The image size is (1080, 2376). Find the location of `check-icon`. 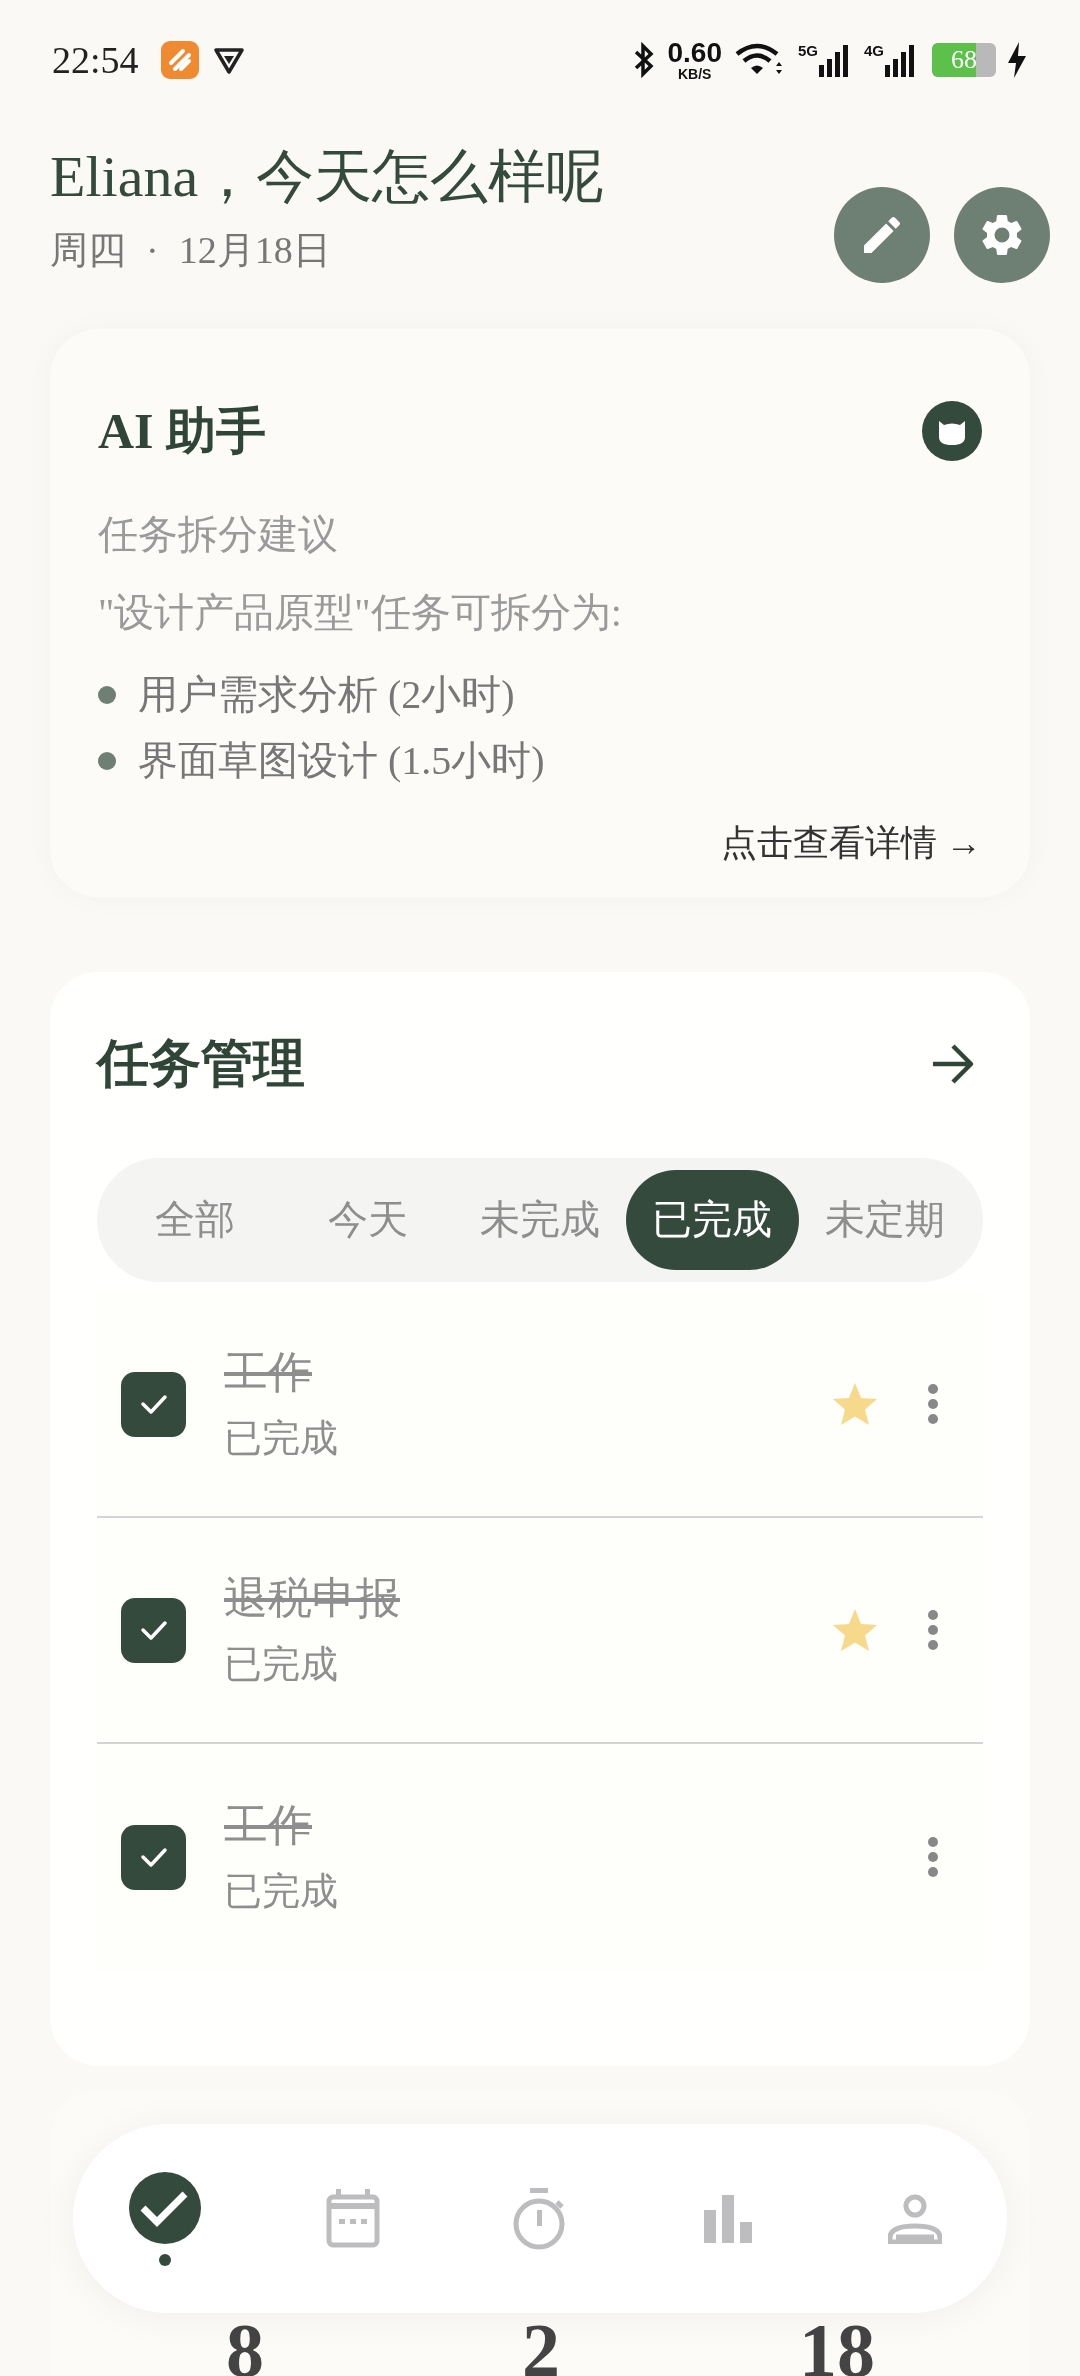

check-icon is located at coordinates (165, 2207).